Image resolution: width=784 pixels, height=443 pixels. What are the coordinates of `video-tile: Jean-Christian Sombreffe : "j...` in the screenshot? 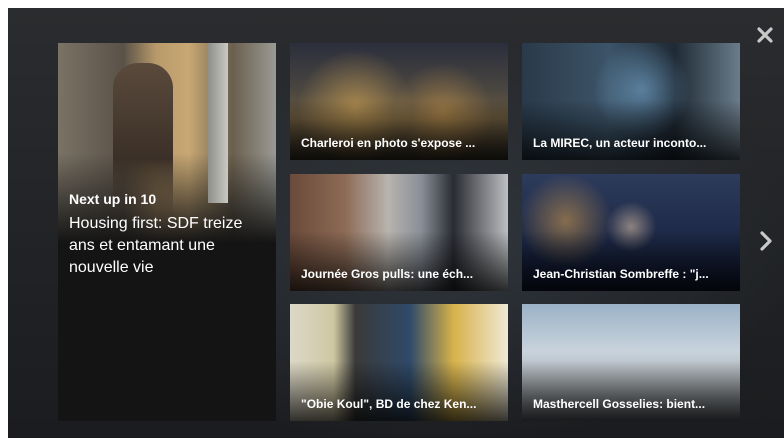 It's located at (631, 232).